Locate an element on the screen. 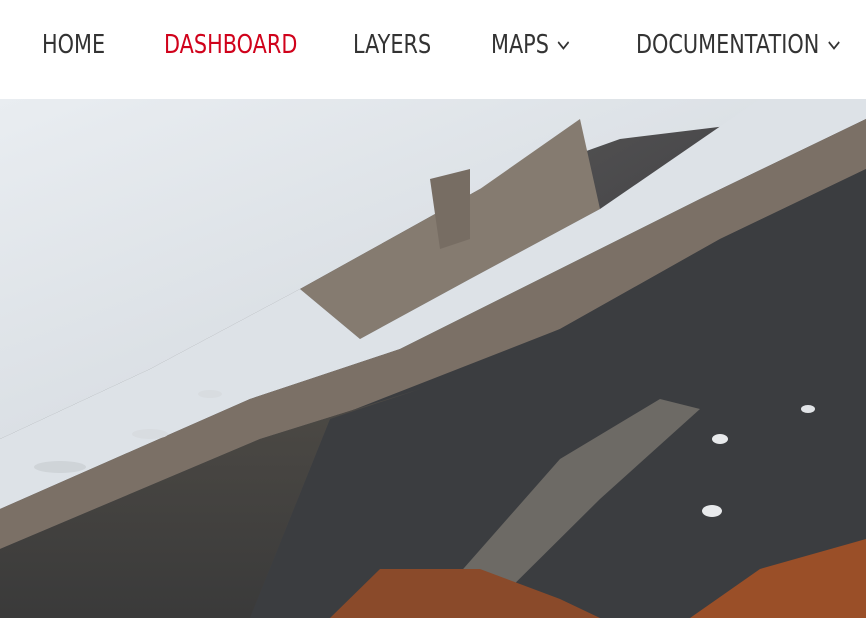 This screenshot has width=866, height=618. nav-dashboard-label: DASHBOARD is located at coordinates (231, 45).